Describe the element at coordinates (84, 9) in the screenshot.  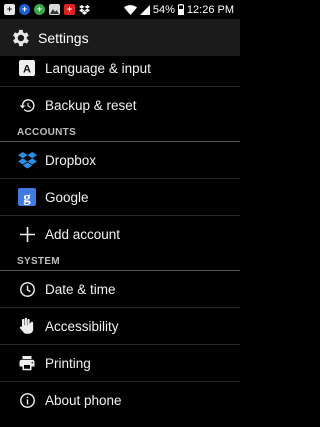
I see `dropbox-notification-icon` at that location.